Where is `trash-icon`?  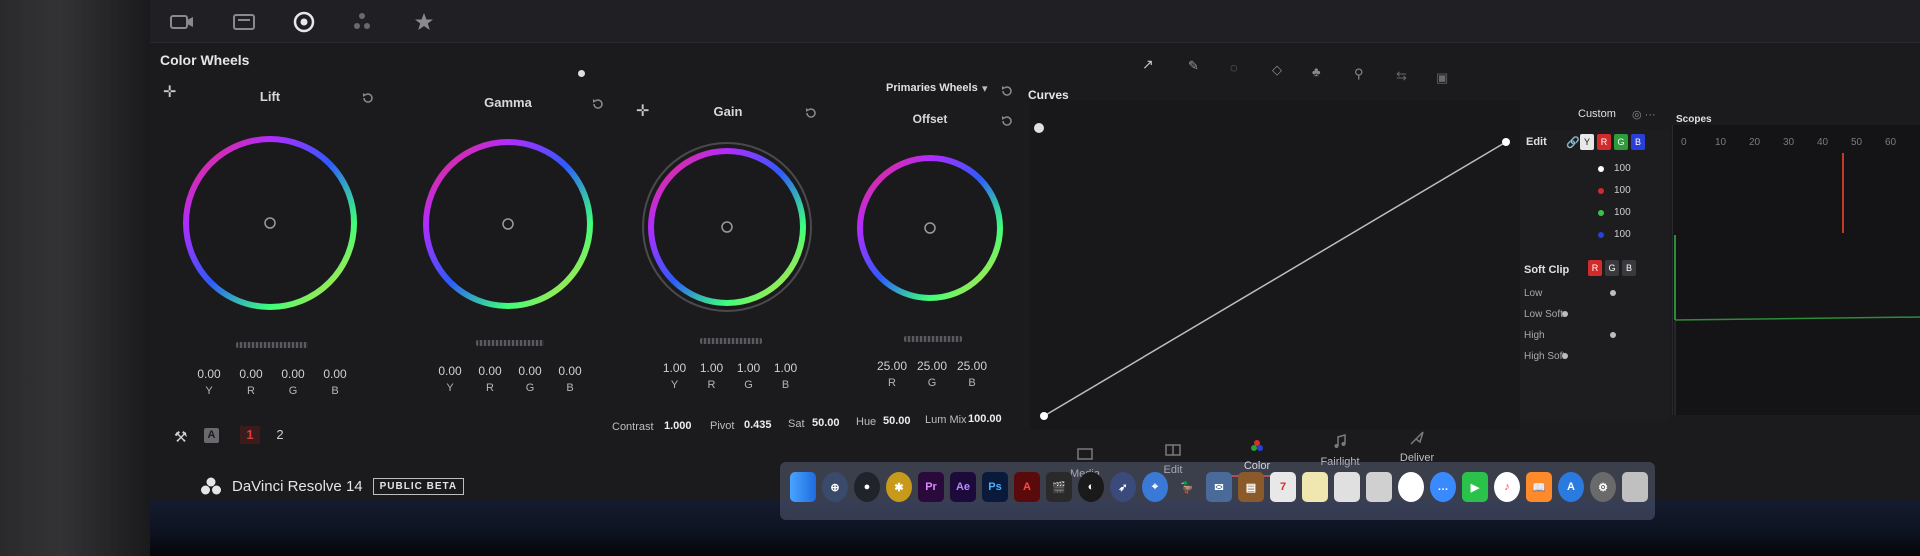
trash-icon is located at coordinates (1635, 487).